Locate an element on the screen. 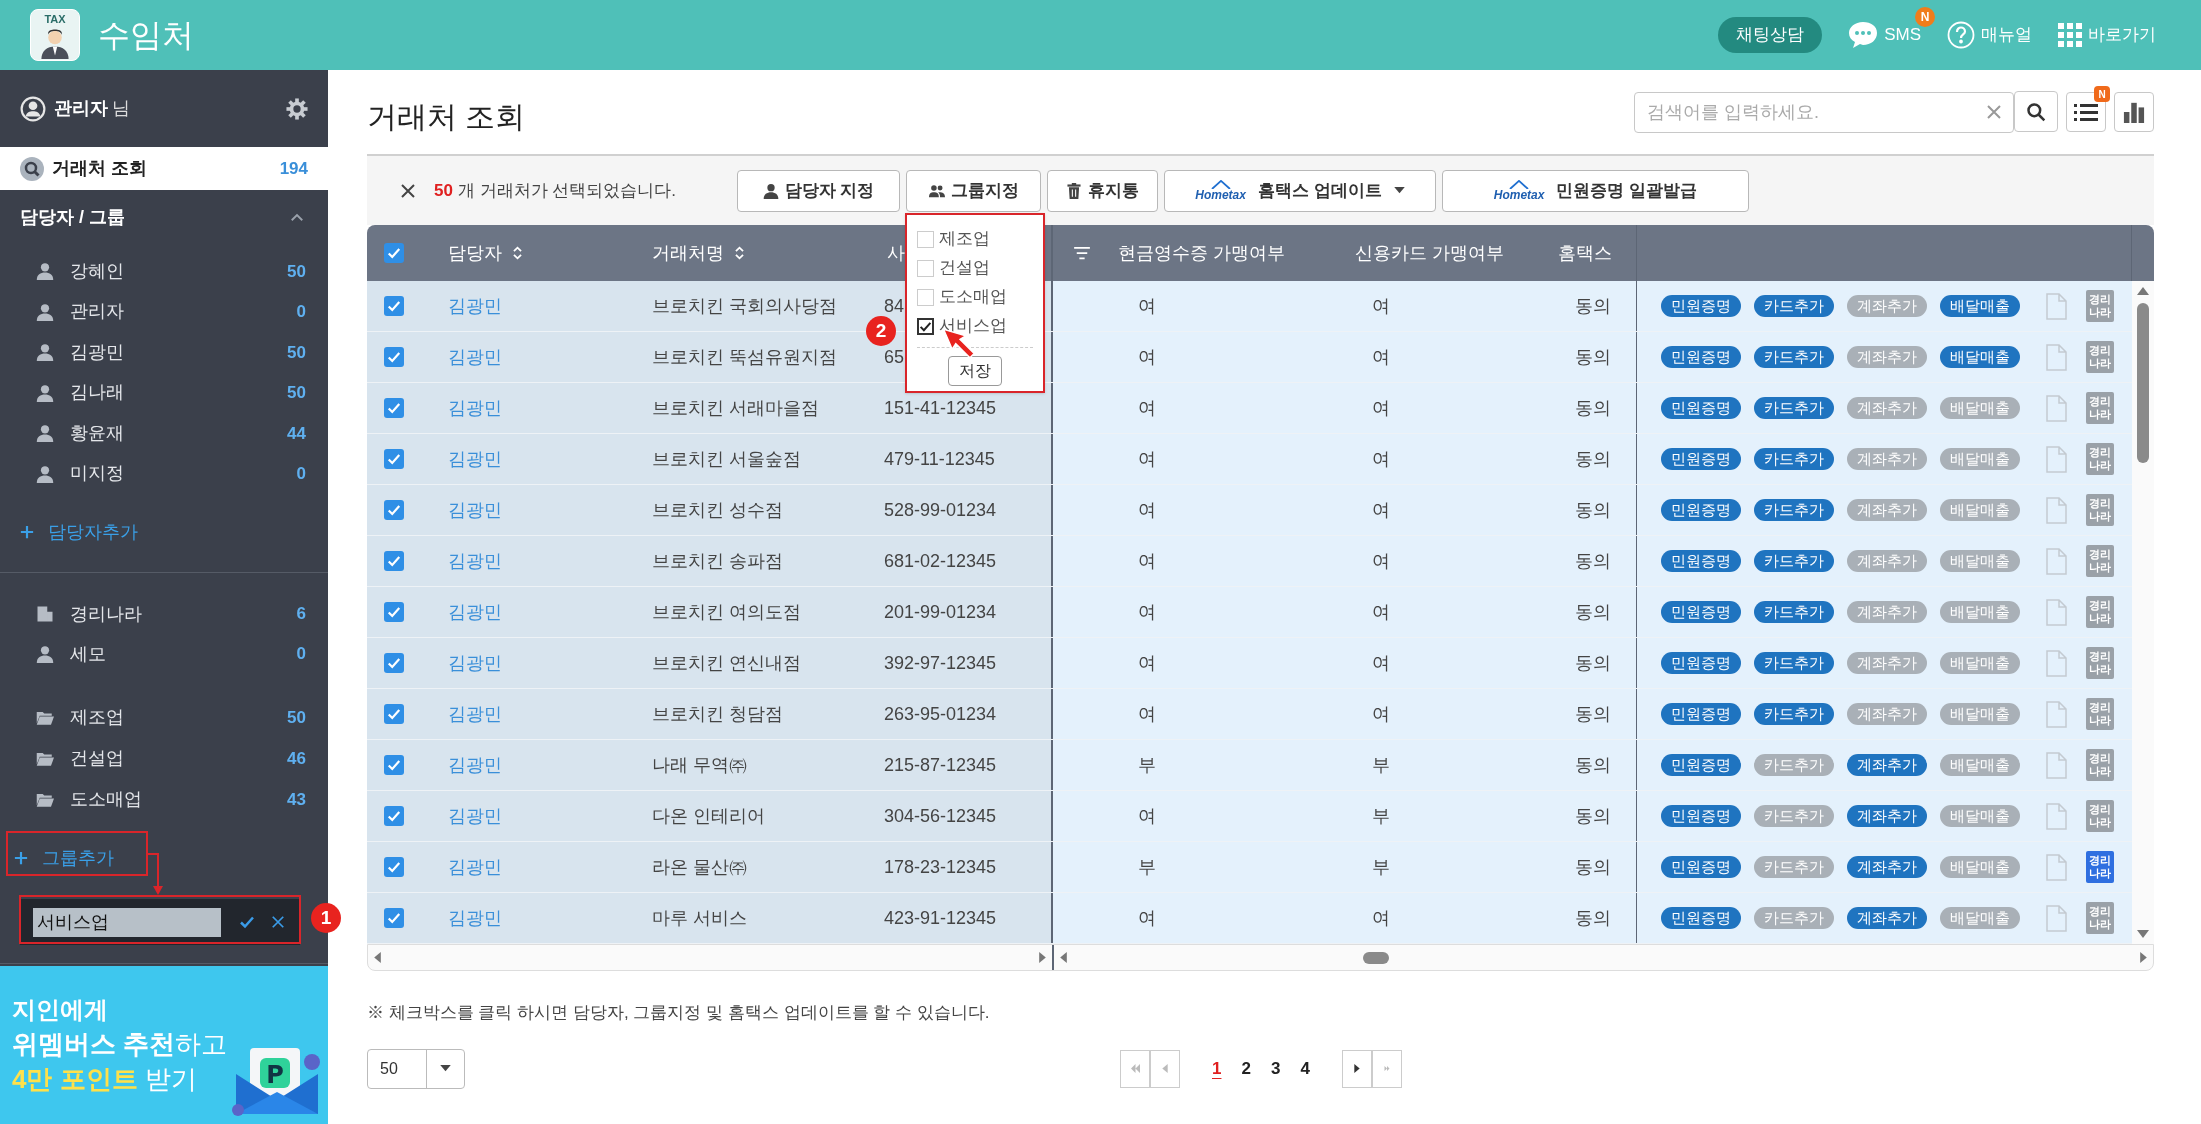 The height and width of the screenshot is (1124, 2201). add-manager-link: 담당자추가 is located at coordinates (164, 532).